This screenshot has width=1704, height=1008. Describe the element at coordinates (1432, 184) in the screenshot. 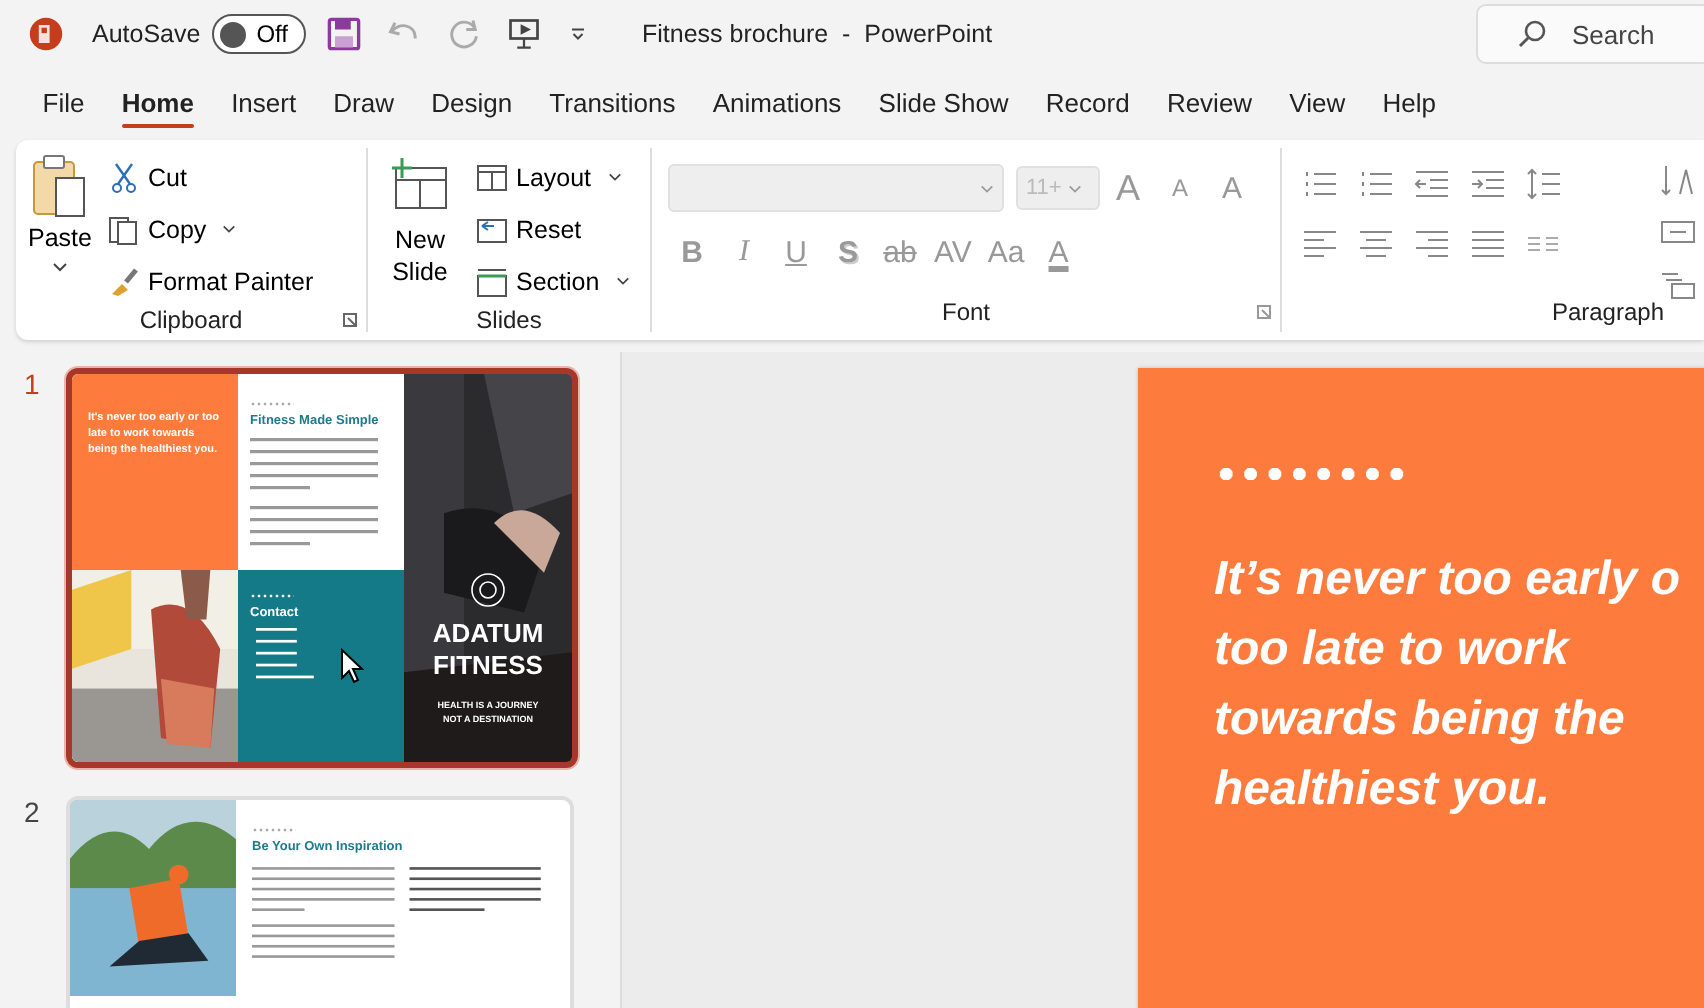

I see `decrease-indent-icon` at that location.